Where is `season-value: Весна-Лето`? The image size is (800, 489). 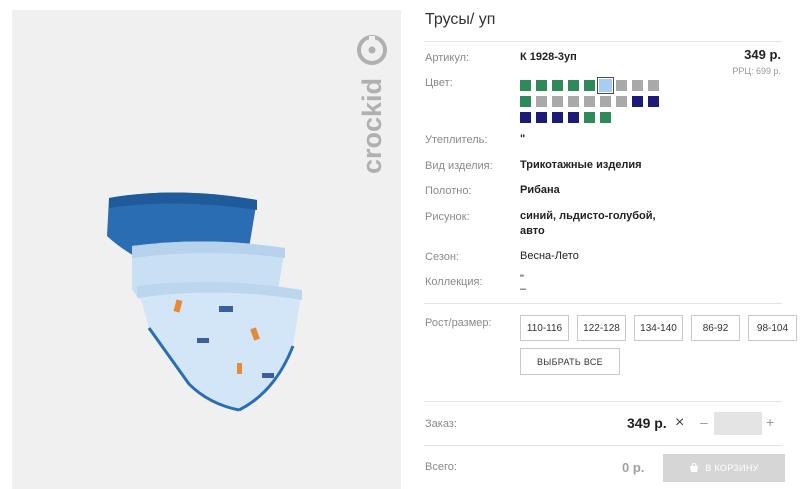 season-value: Весна-Лето is located at coordinates (549, 256).